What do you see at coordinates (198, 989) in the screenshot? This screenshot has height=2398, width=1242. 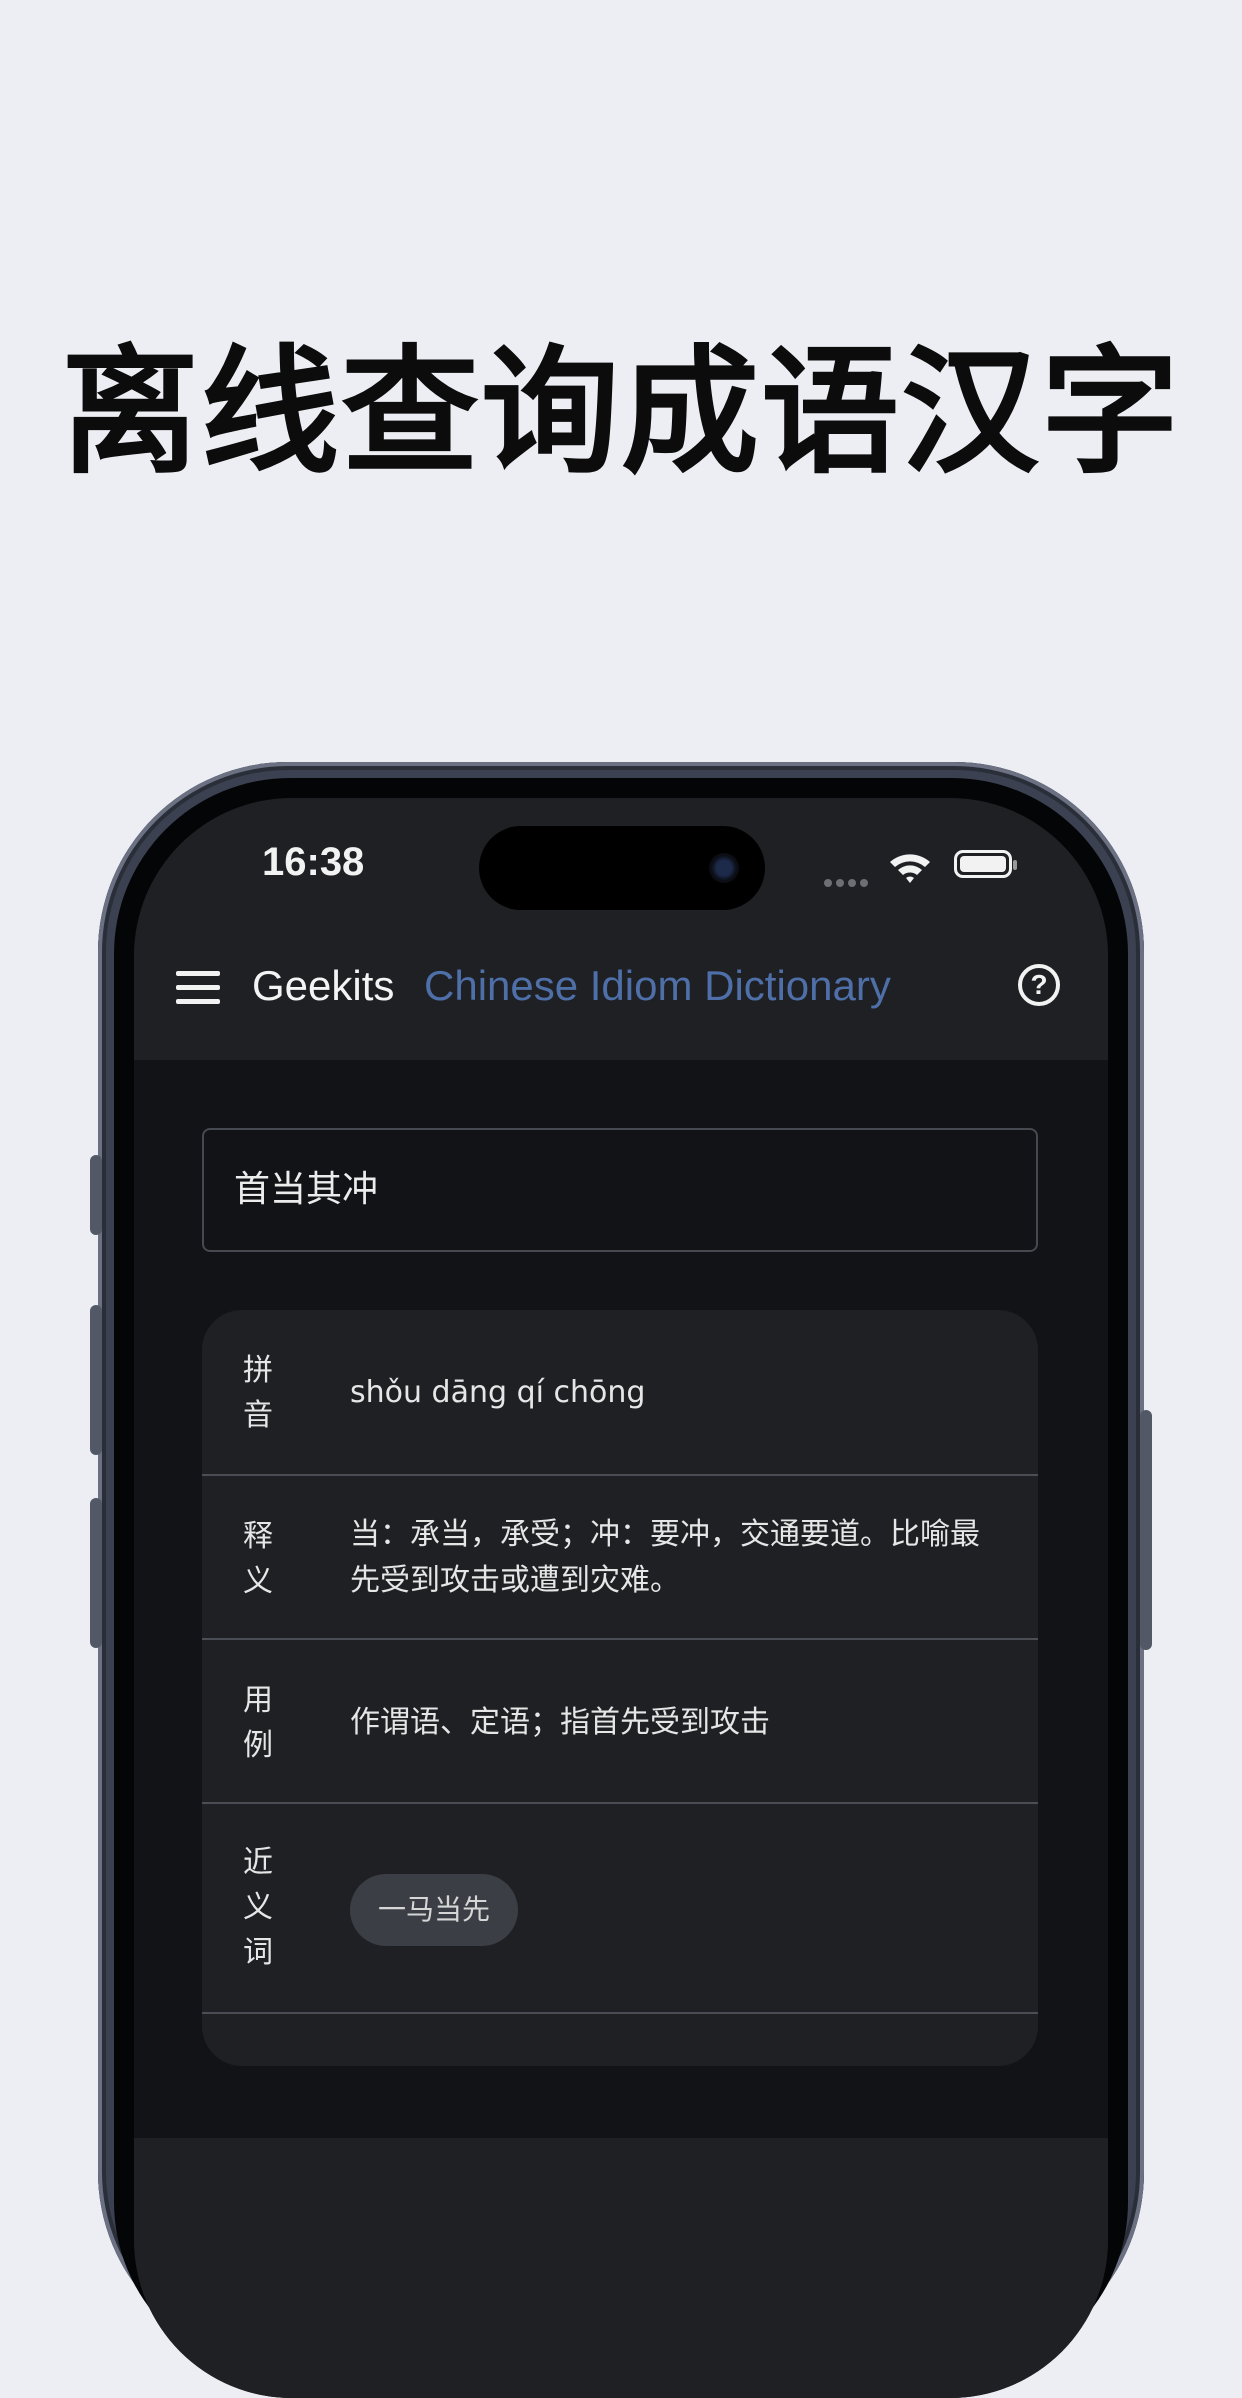 I see `menu-icon` at bounding box center [198, 989].